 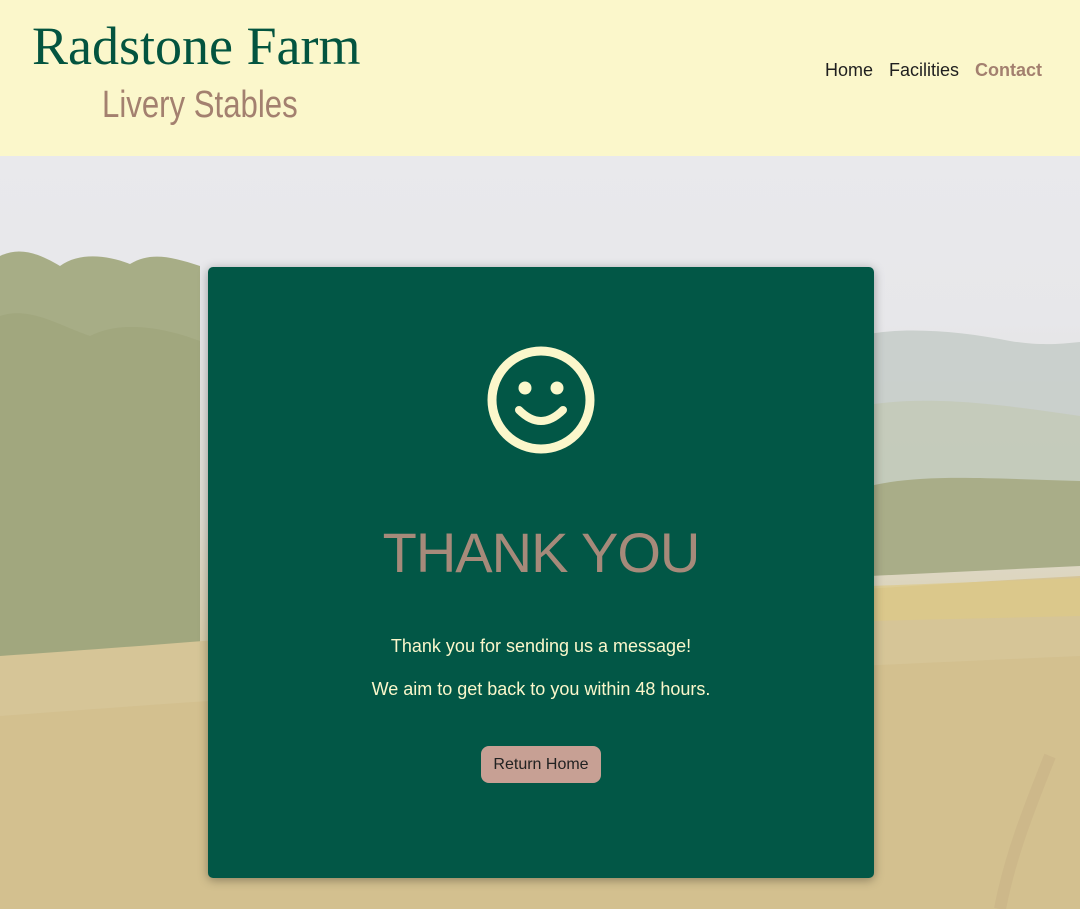 What do you see at coordinates (541, 646) in the screenshot?
I see `confirmation-message: Thank you for sending us a message!` at bounding box center [541, 646].